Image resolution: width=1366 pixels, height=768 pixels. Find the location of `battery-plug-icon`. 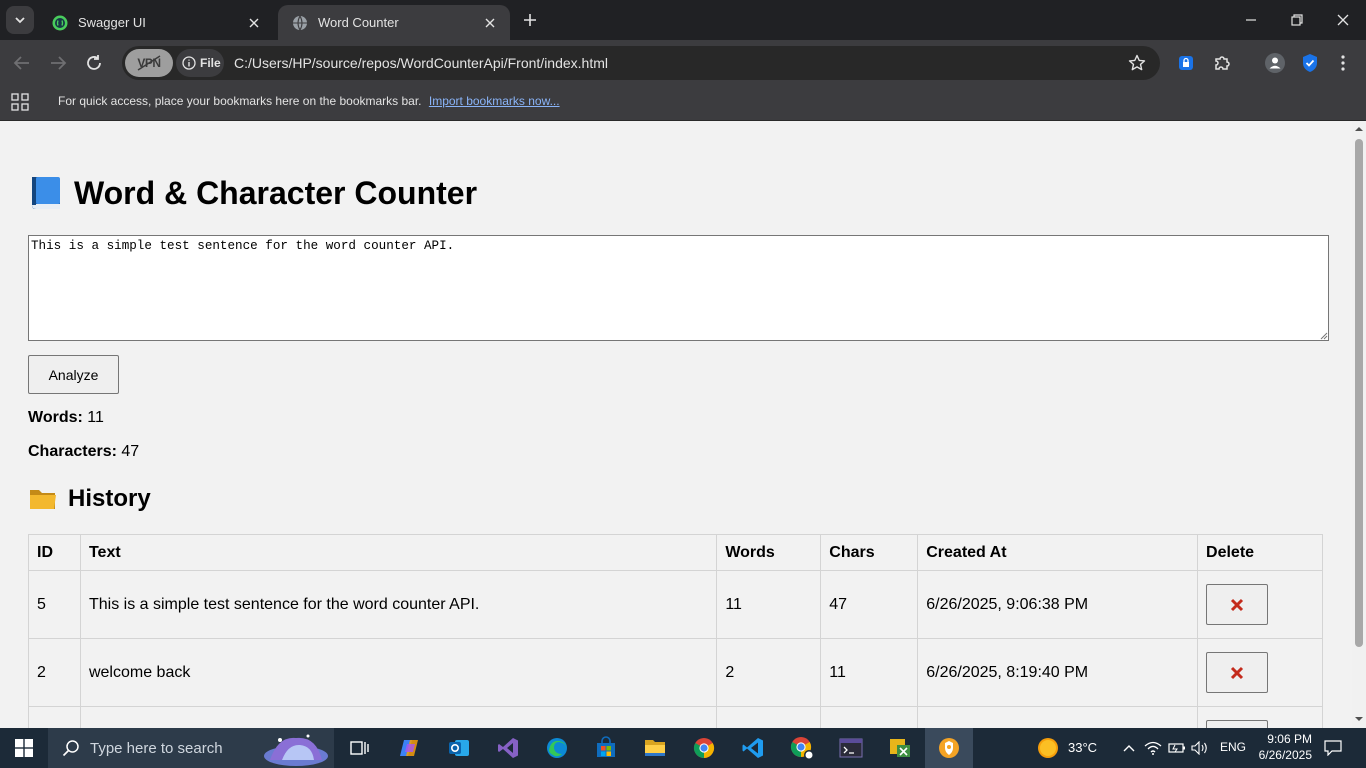

battery-plug-icon is located at coordinates (1176, 748).